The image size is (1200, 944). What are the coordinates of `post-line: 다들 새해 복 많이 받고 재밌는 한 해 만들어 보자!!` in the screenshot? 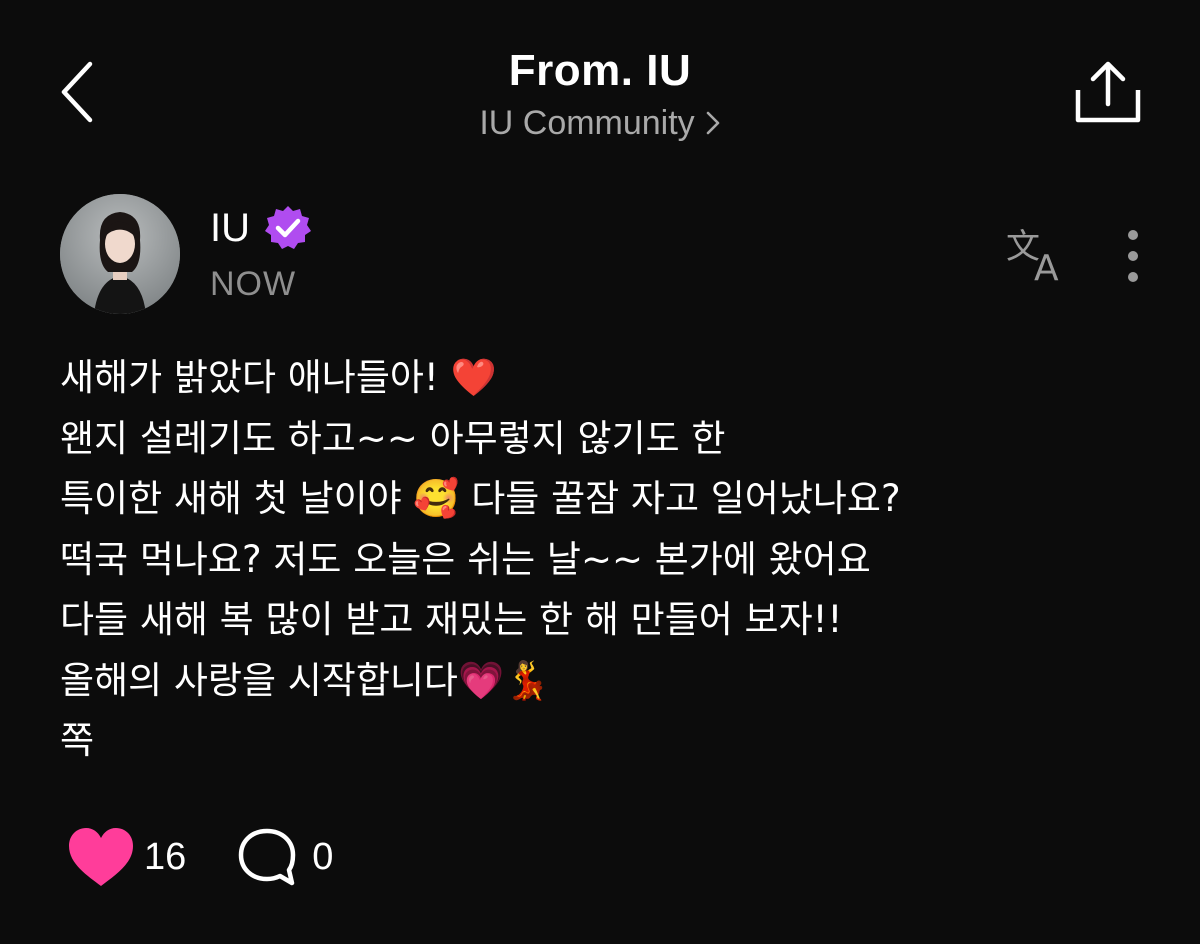 It's located at (451, 619).